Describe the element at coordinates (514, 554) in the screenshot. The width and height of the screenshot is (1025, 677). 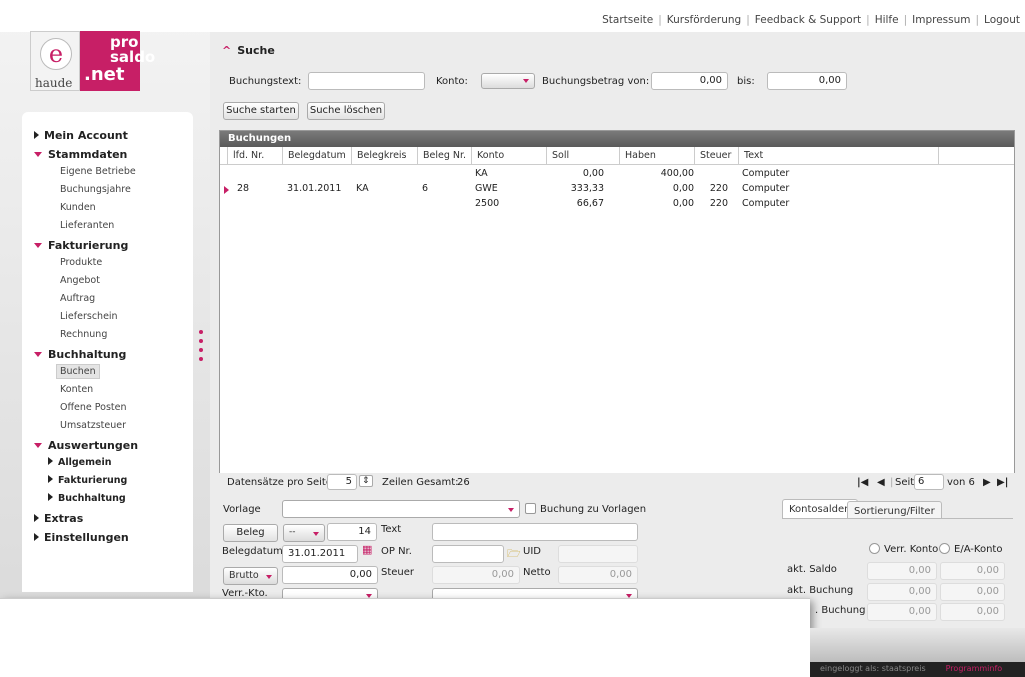
I see `folder-icon: 🗁` at that location.